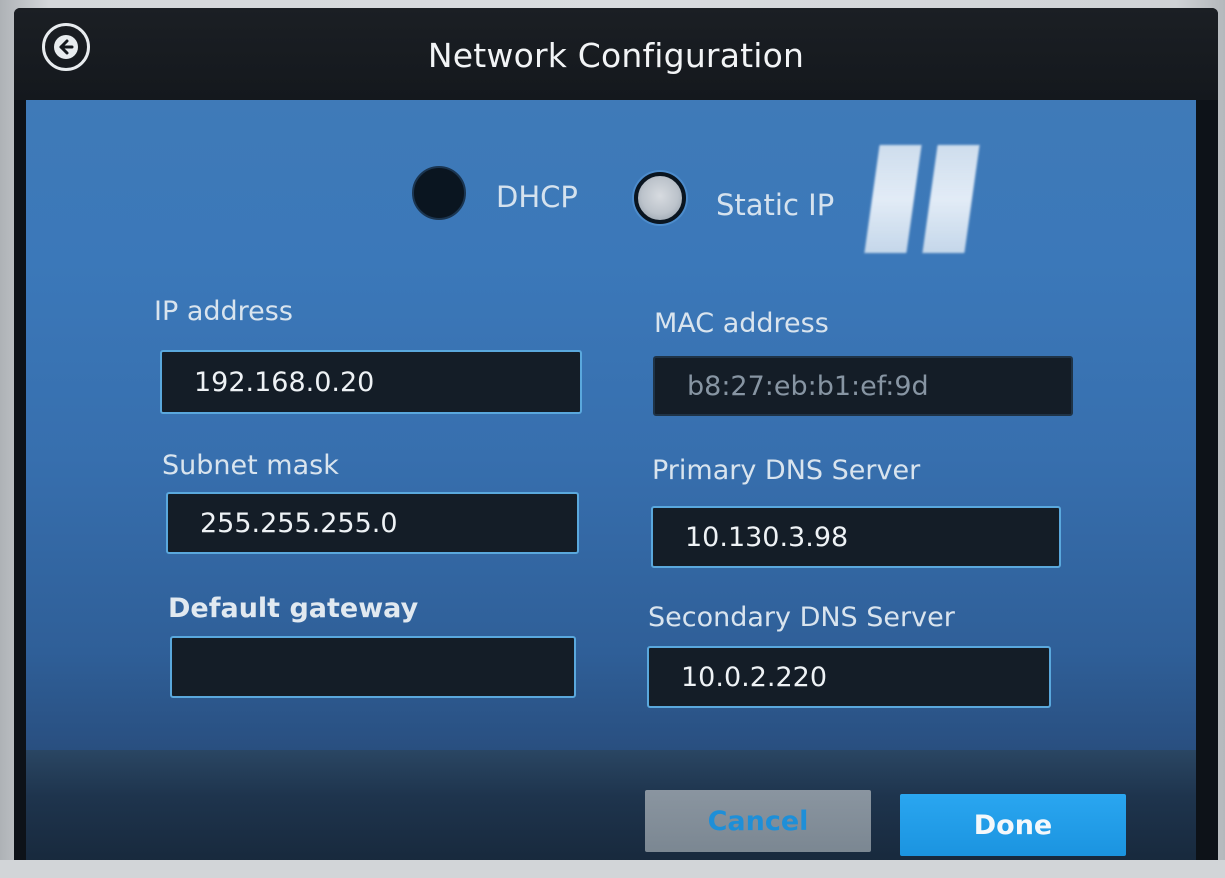 The image size is (1225, 878). What do you see at coordinates (801, 617) in the screenshot?
I see `secondary-dns-label: Secondary DNS Server` at bounding box center [801, 617].